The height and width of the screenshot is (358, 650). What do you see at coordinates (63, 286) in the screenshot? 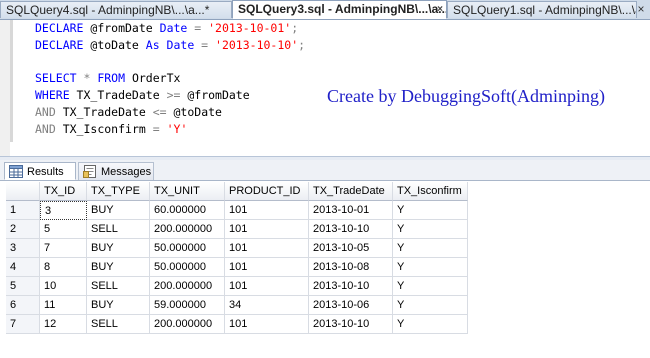
I see `grid-cell: 10` at bounding box center [63, 286].